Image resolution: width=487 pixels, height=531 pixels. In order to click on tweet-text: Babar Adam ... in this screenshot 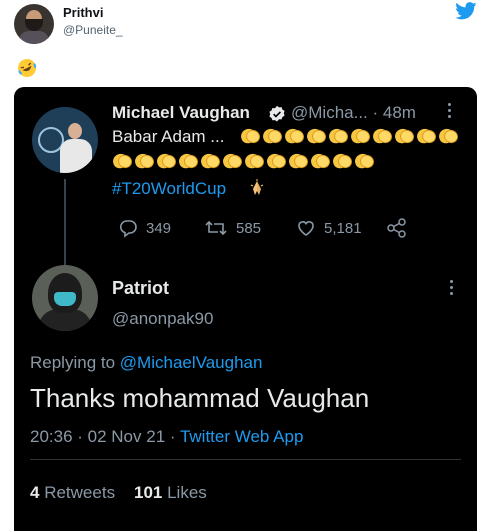, I will do `click(168, 136)`.